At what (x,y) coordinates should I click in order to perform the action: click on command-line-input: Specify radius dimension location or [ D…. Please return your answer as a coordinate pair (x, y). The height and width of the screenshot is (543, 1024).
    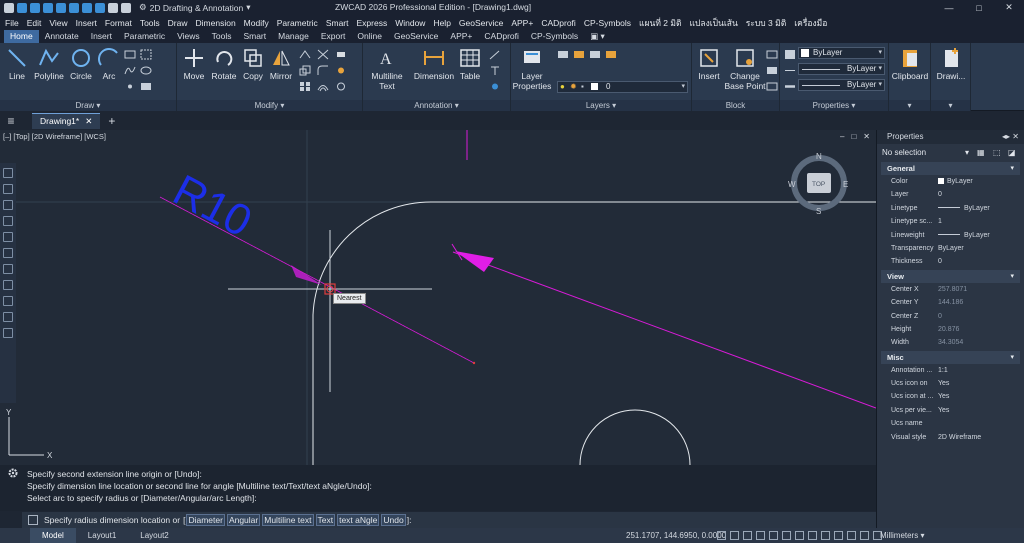
    Looking at the image, I should click on (449, 520).